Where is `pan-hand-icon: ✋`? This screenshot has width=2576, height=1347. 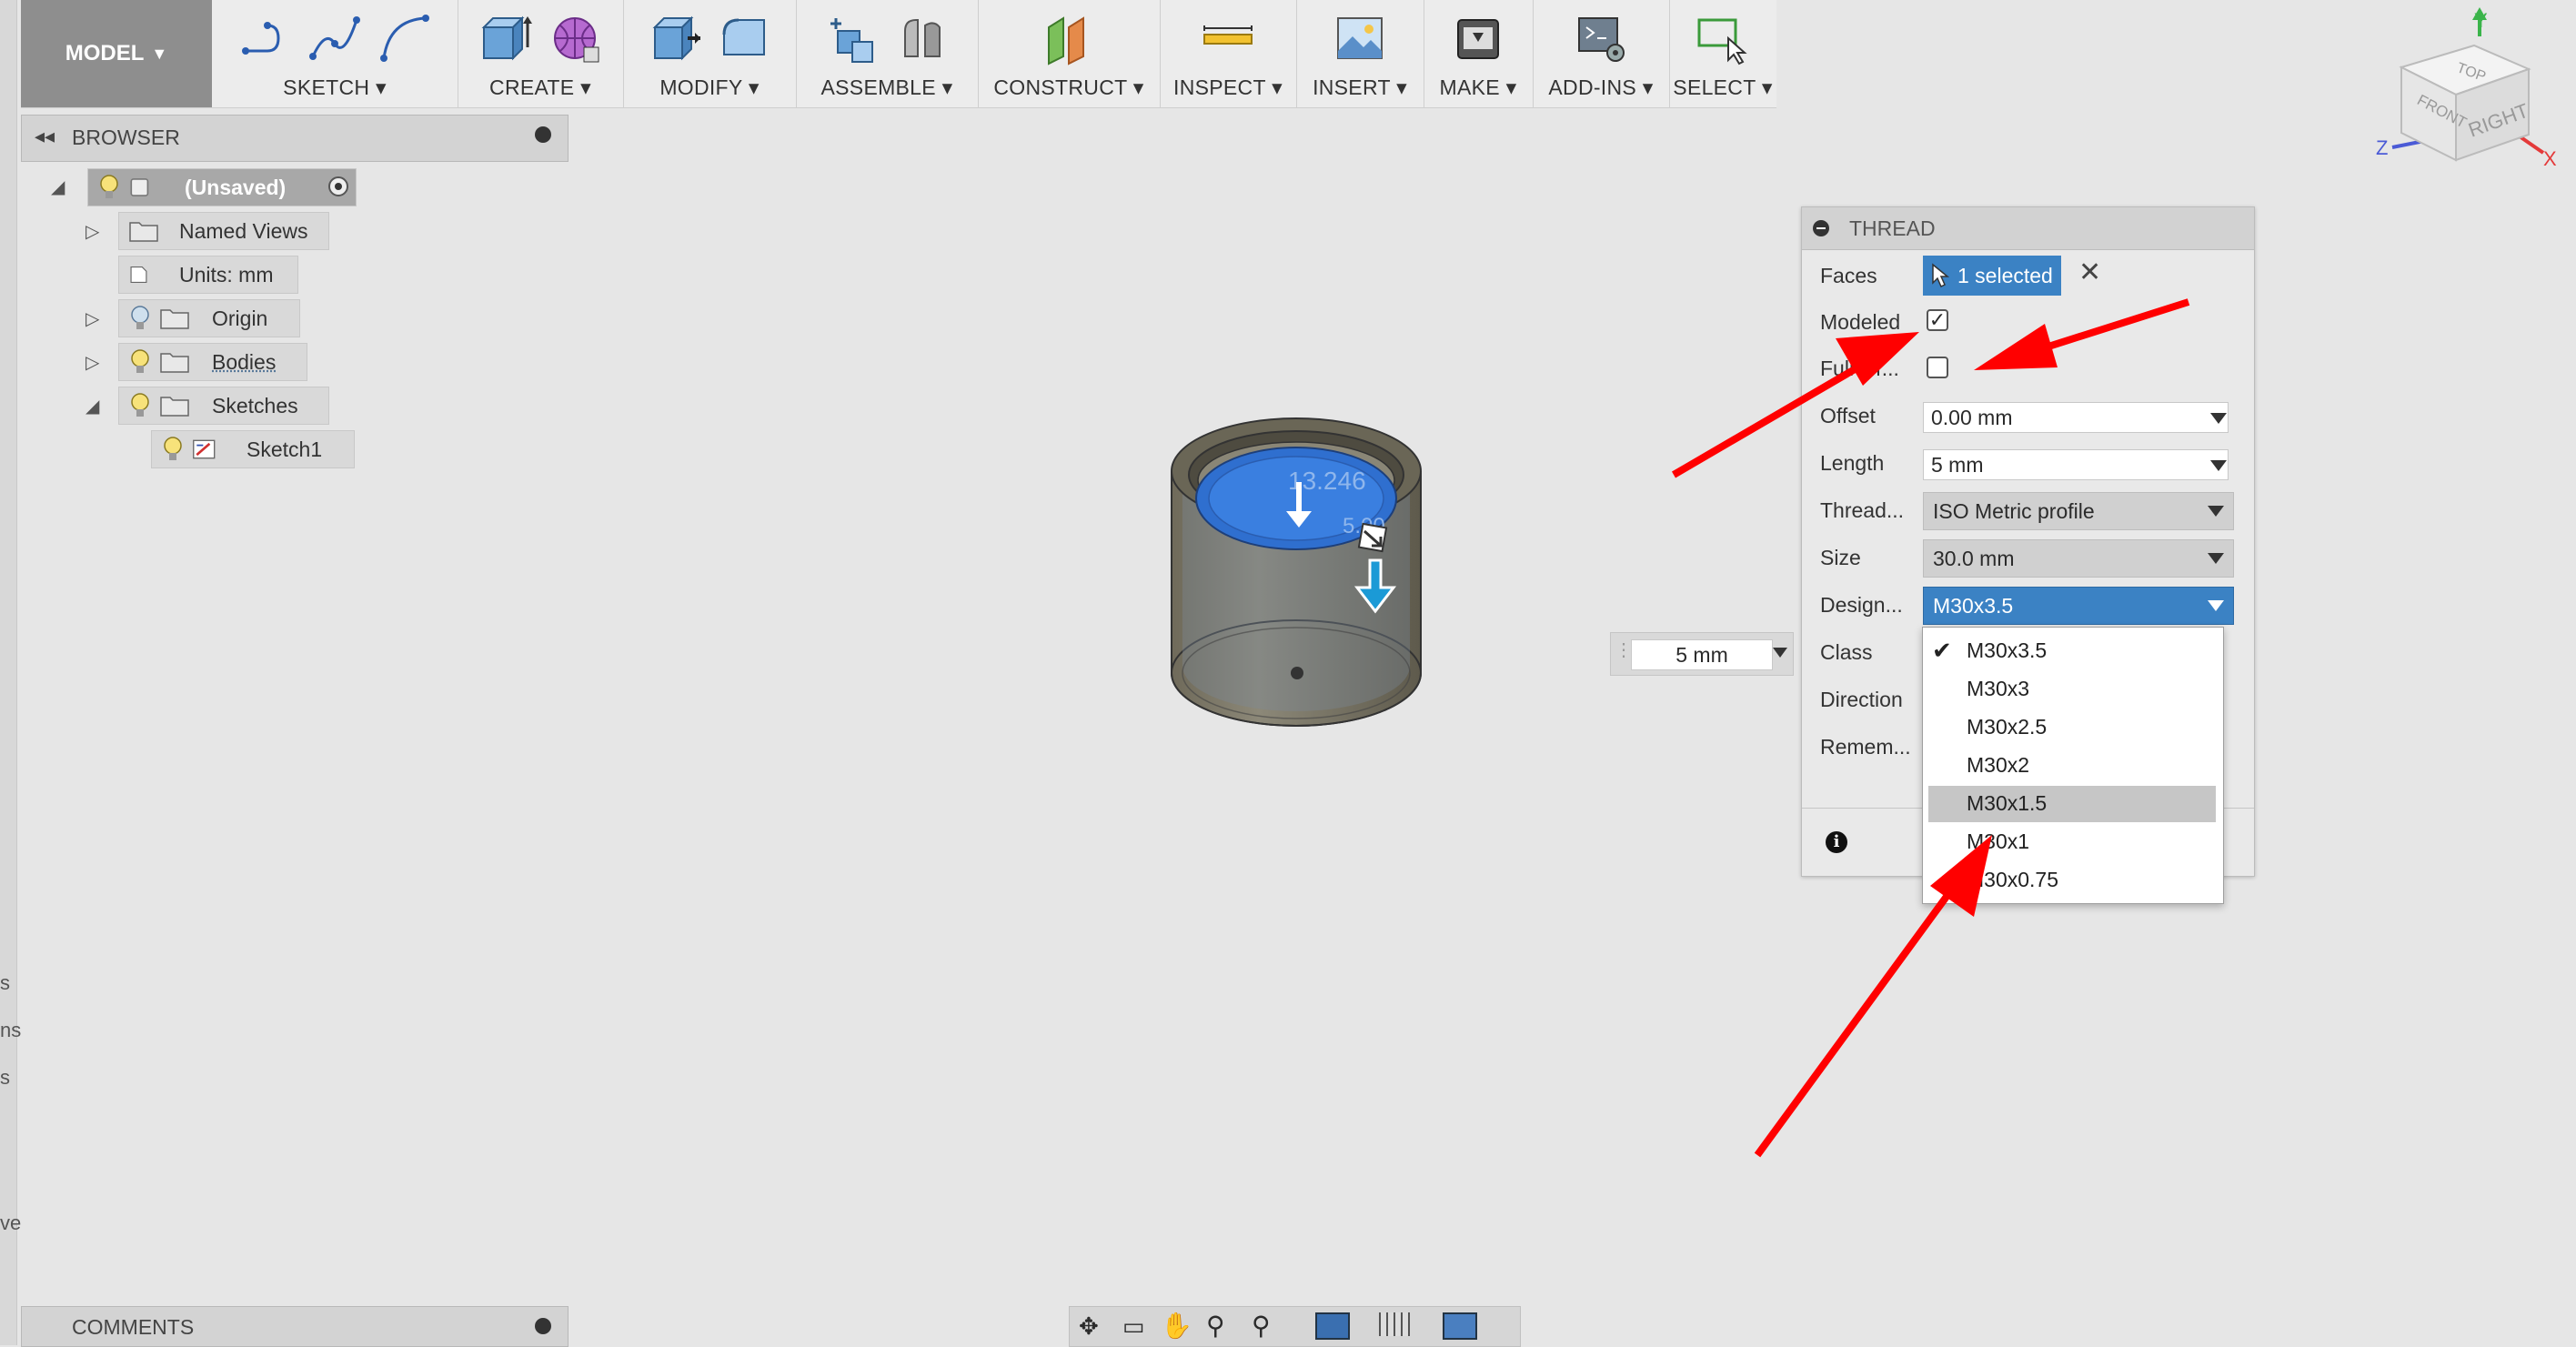 pan-hand-icon: ✋ is located at coordinates (1176, 1326).